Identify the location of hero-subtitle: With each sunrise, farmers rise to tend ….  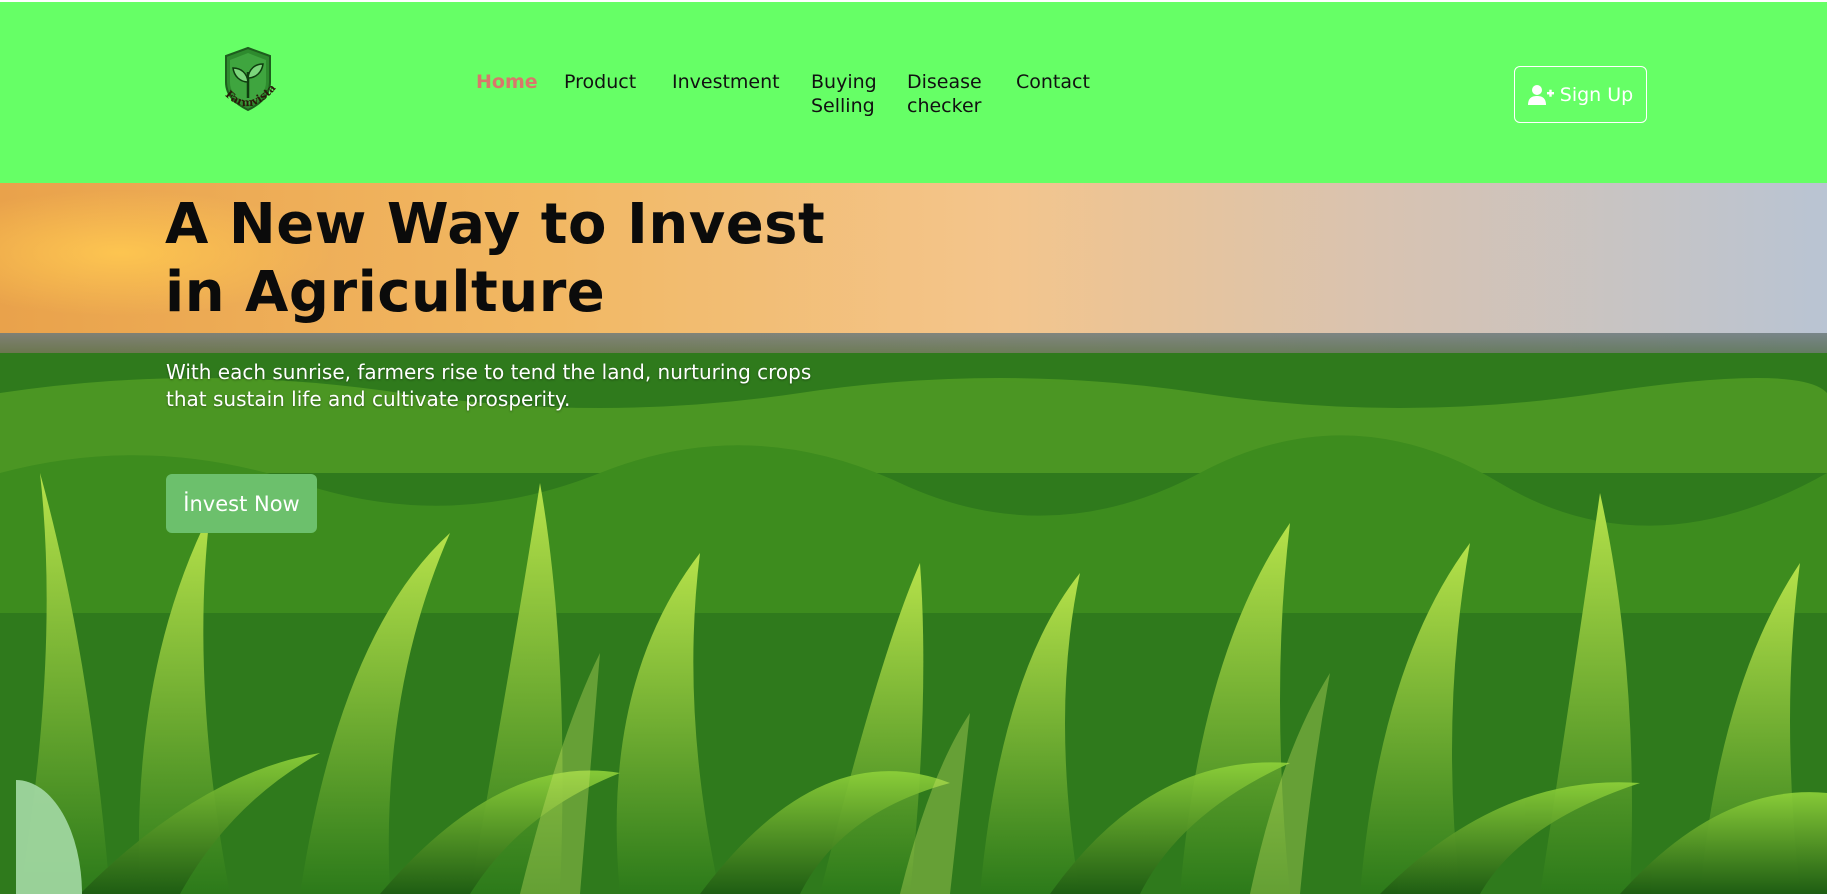
(489, 385).